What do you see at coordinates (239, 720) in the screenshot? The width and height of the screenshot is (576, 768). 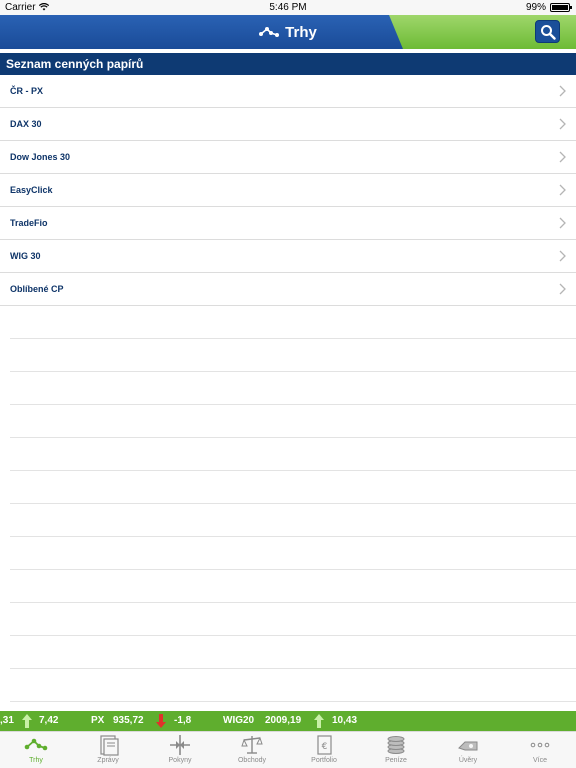 I see `ticker-wig-name: WIG20` at bounding box center [239, 720].